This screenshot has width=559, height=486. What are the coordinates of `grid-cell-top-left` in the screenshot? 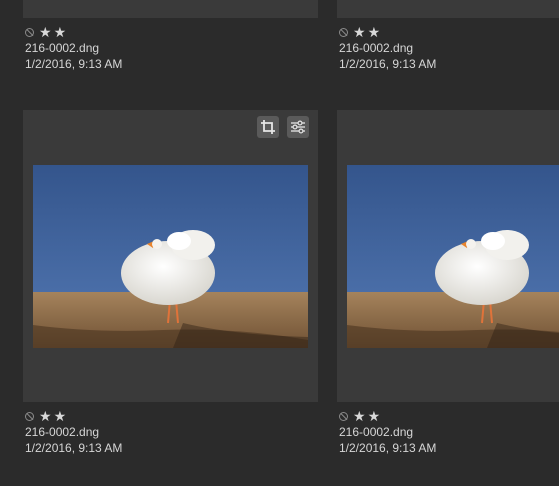 It's located at (170, 9).